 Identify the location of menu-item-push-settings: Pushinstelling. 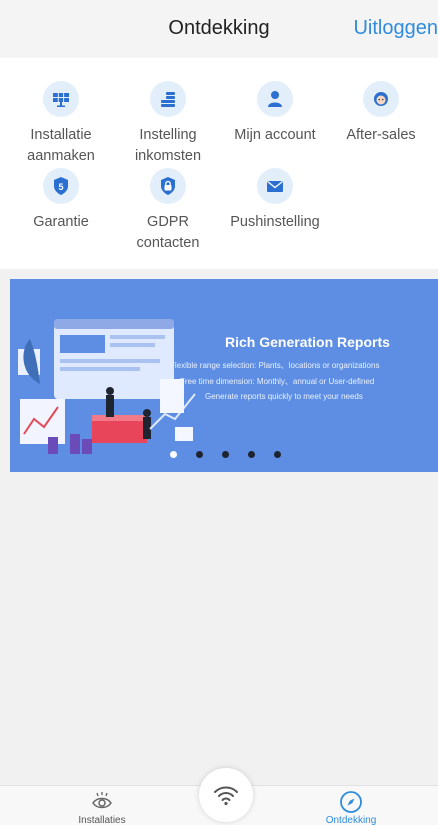
(275, 200).